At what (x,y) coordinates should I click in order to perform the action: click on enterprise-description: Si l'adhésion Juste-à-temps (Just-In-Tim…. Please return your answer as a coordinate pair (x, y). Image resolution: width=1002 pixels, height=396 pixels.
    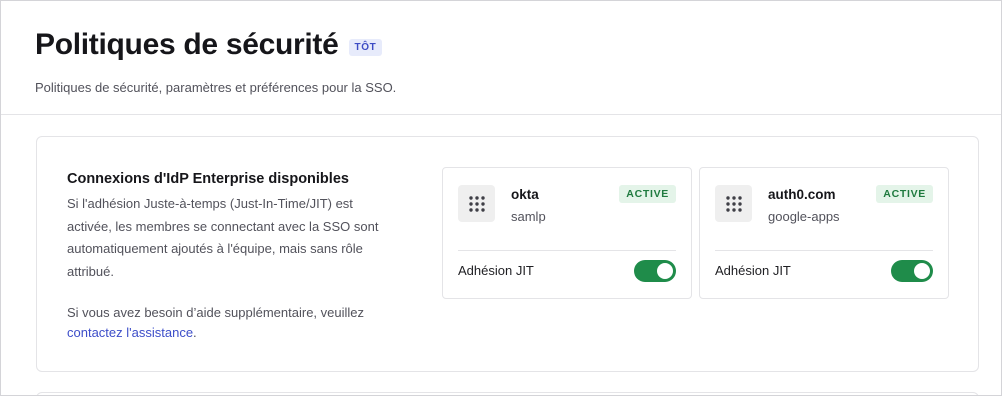
    Looking at the image, I should click on (223, 237).